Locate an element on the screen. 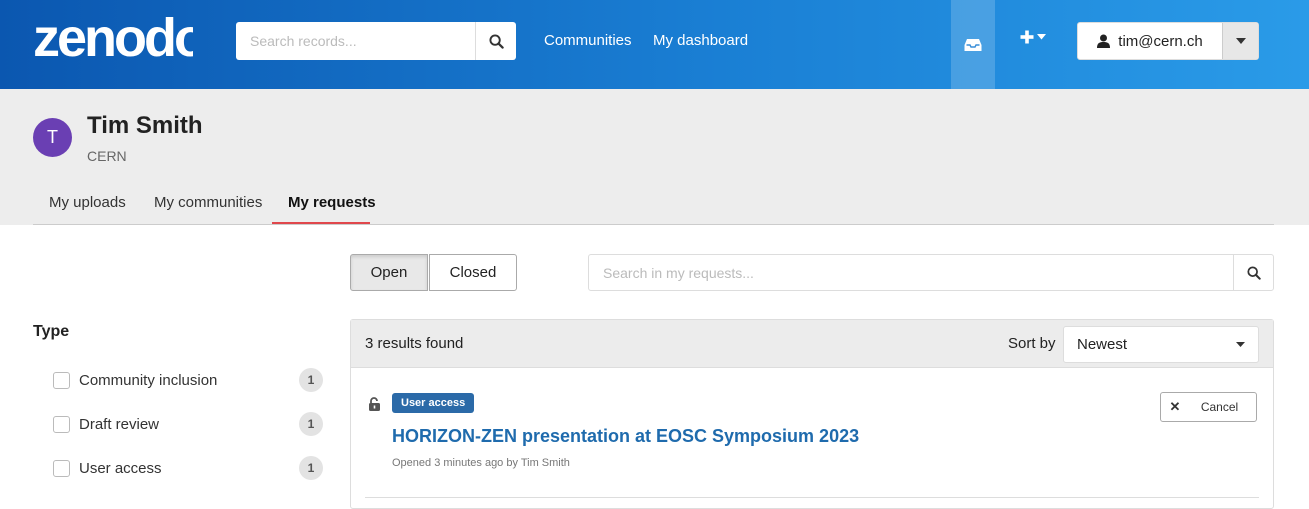  cancel-label: Cancel is located at coordinates (1219, 407).